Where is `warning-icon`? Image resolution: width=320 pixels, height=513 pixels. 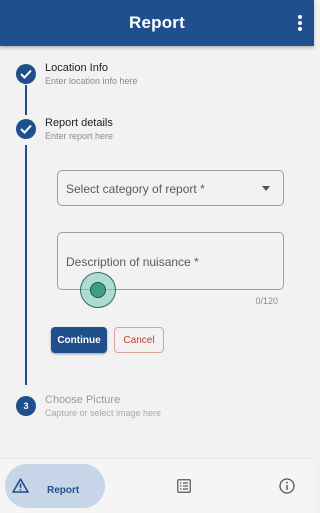
warning-icon is located at coordinates (20, 485).